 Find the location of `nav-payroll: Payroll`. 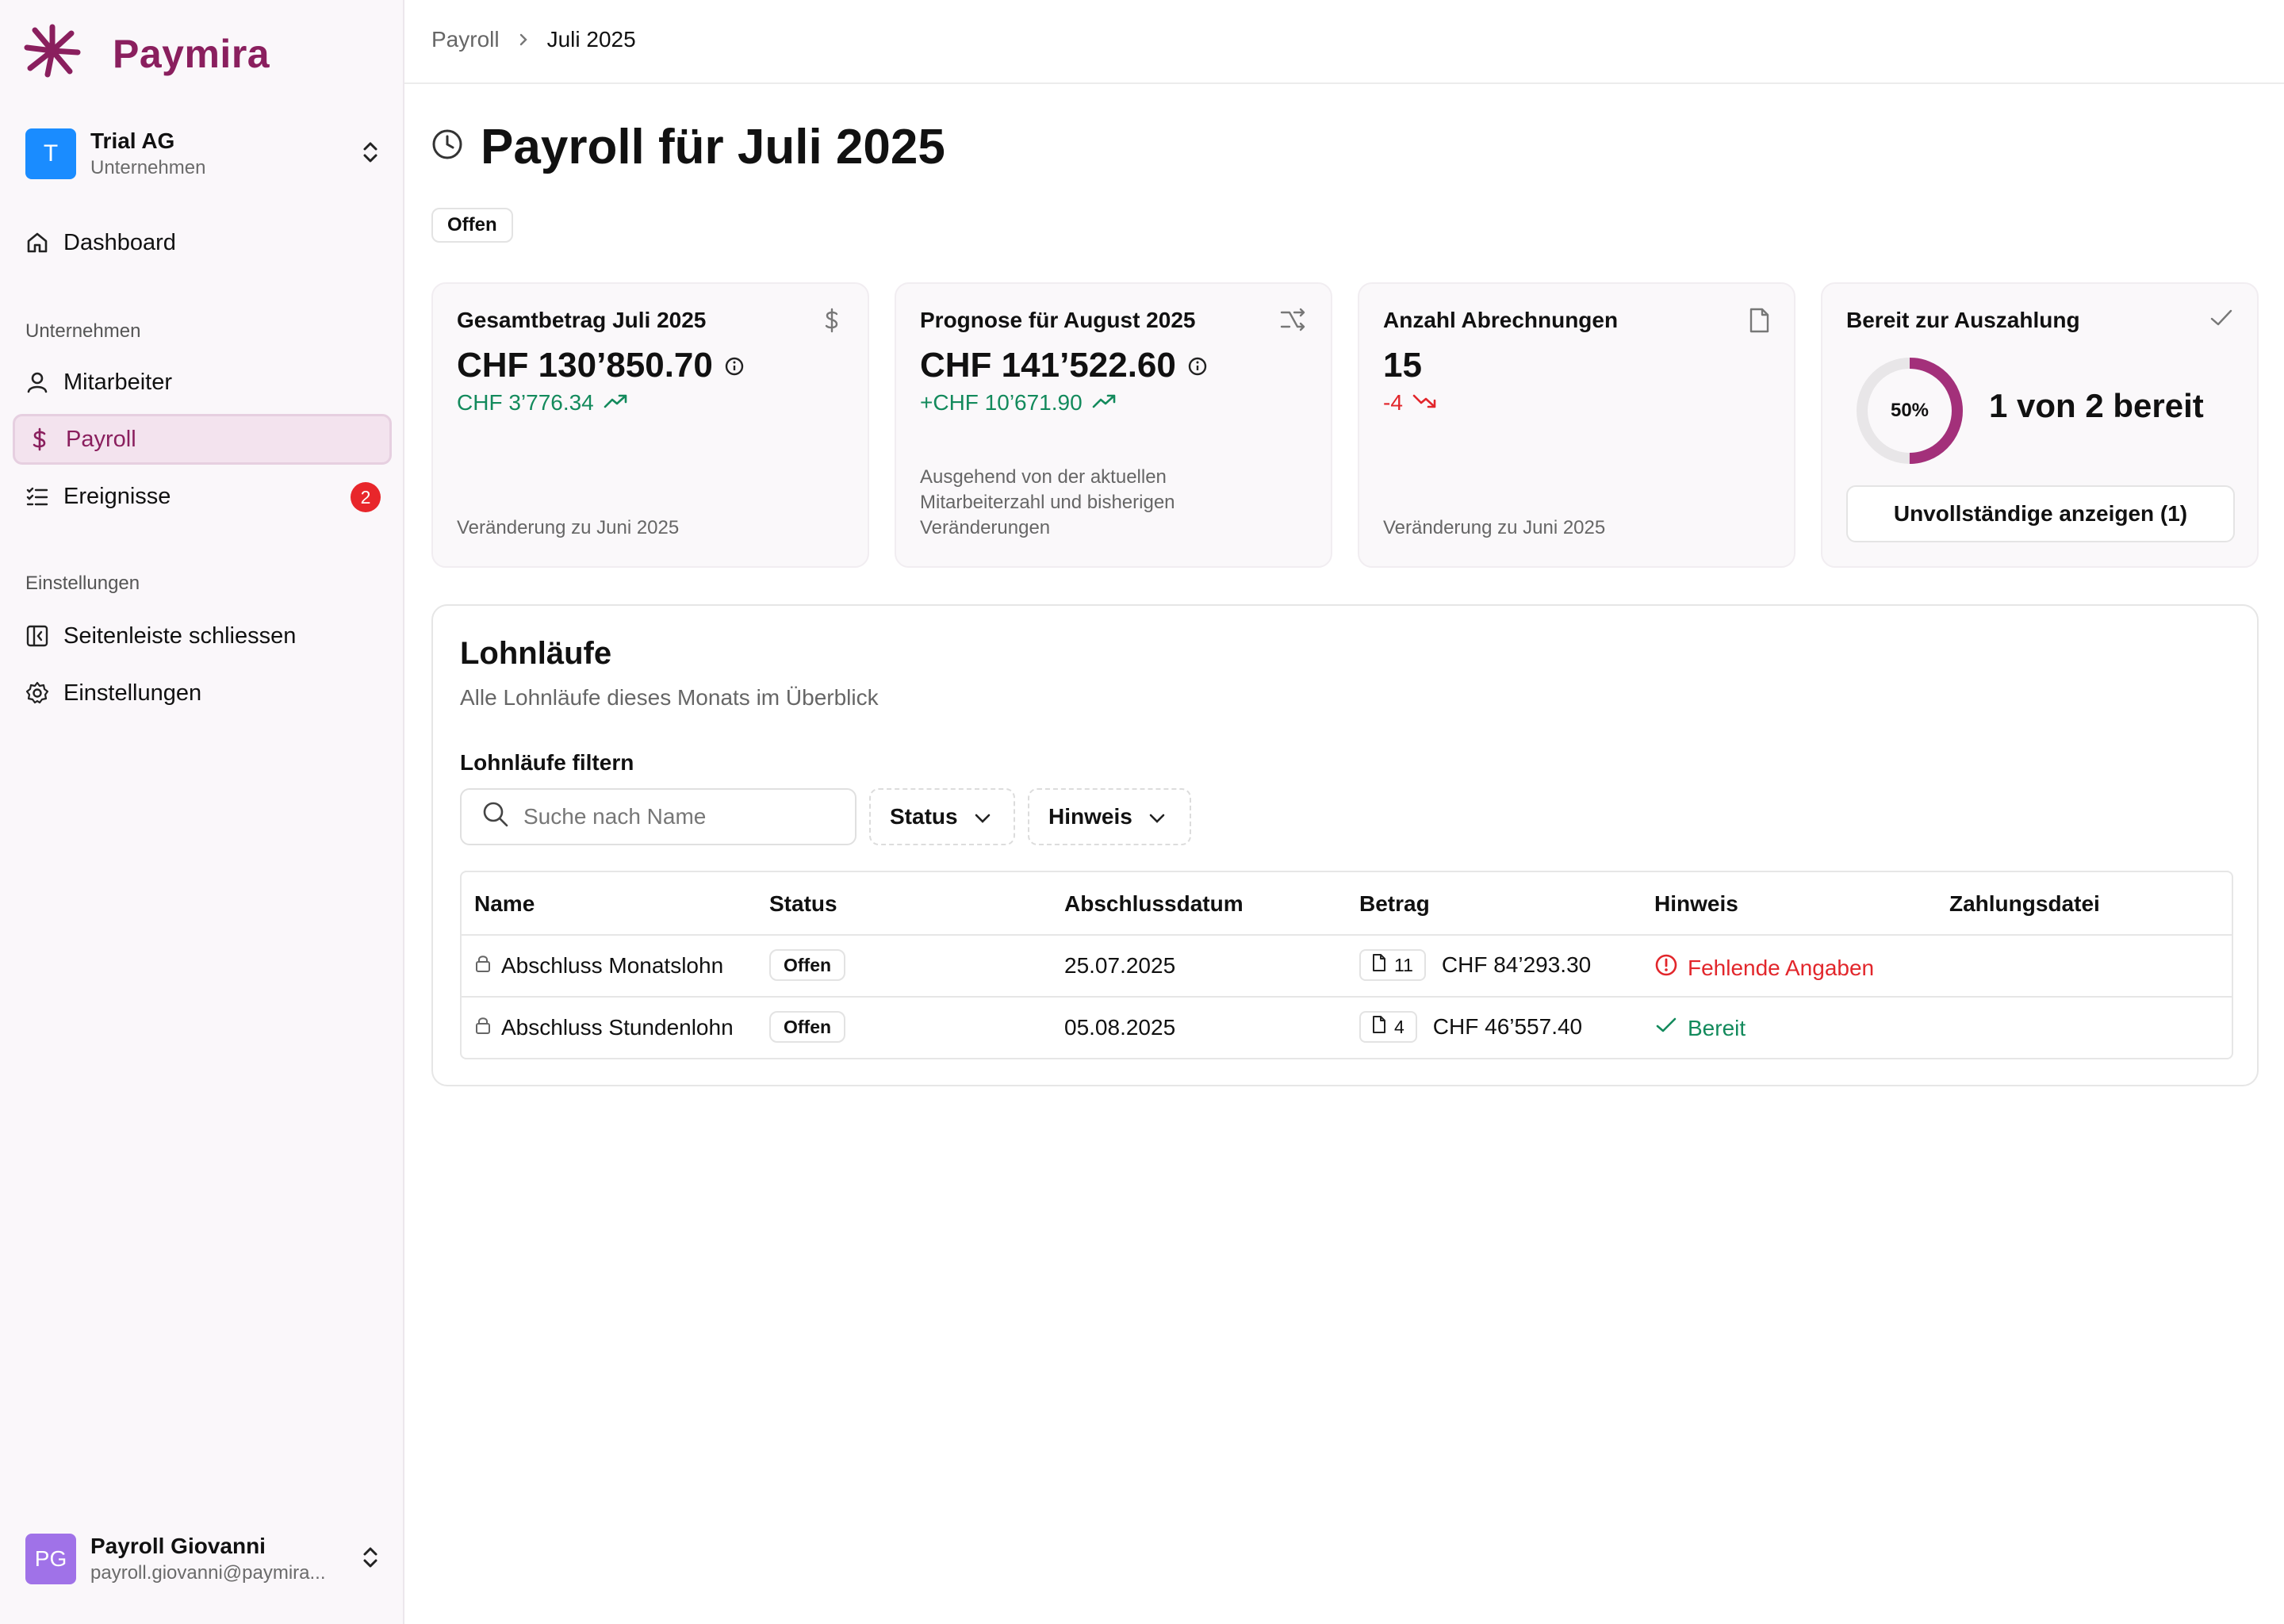

nav-payroll: Payroll is located at coordinates (202, 439).